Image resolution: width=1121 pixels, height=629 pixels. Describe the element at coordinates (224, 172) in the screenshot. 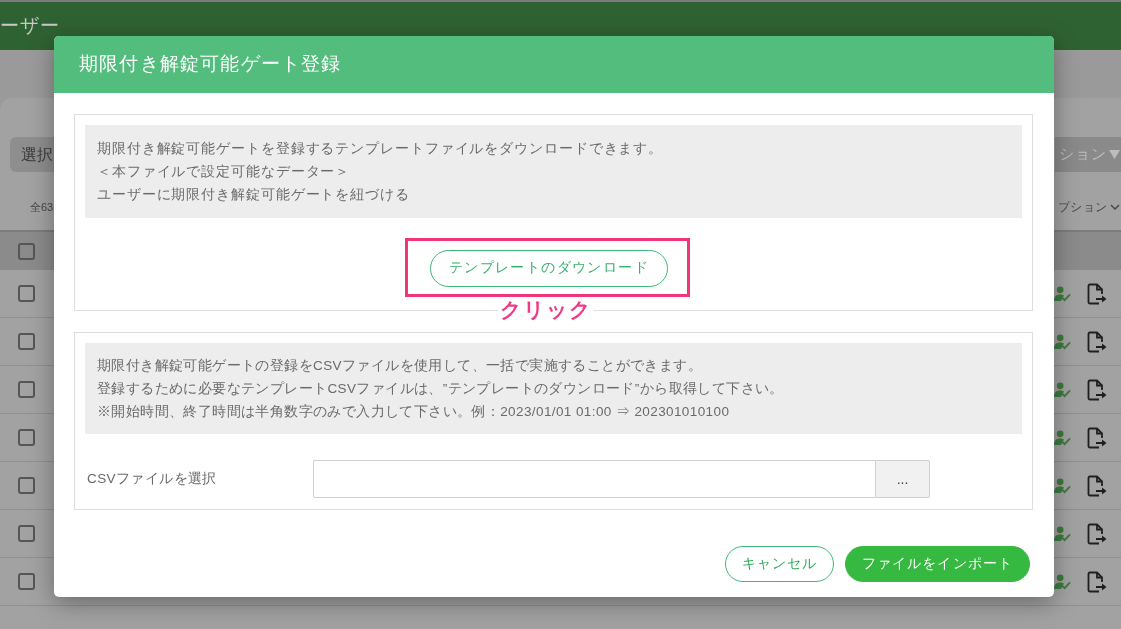

I see `info-text: ＜本ファイルで設定可能なデーター＞` at that location.